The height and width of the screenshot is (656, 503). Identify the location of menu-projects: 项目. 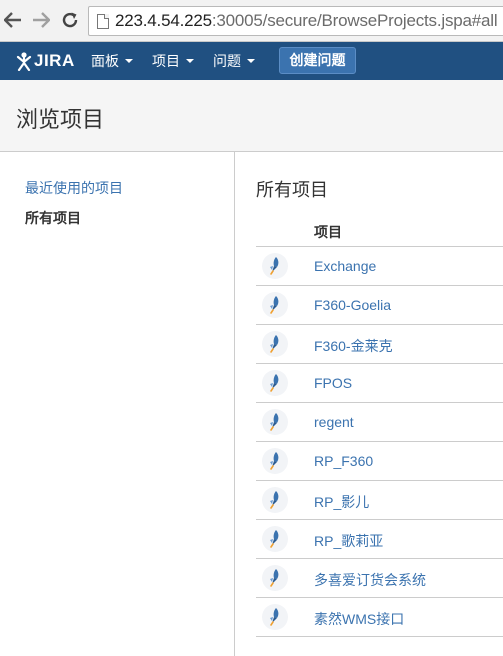
(173, 61).